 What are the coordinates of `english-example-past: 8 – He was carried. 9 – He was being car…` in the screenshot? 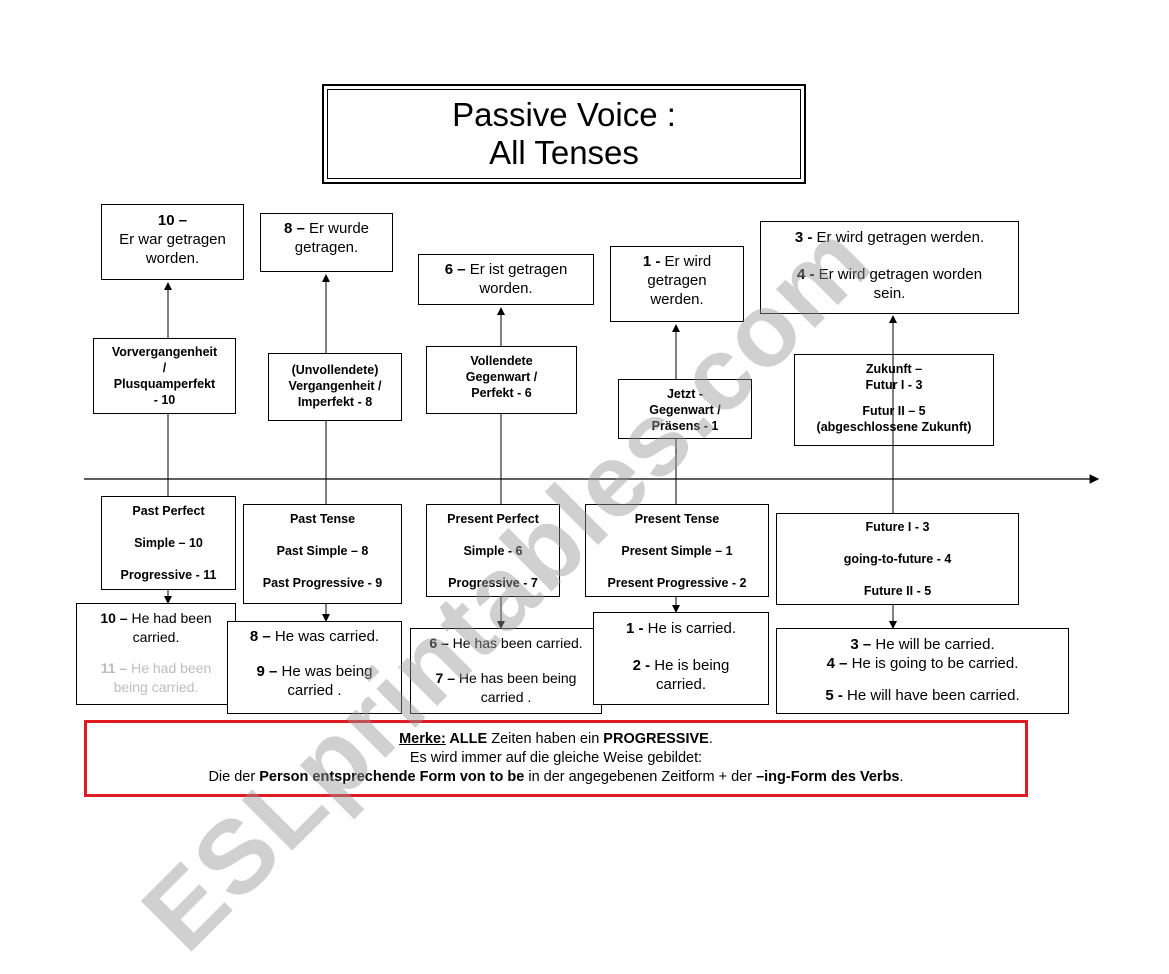 It's located at (314, 667).